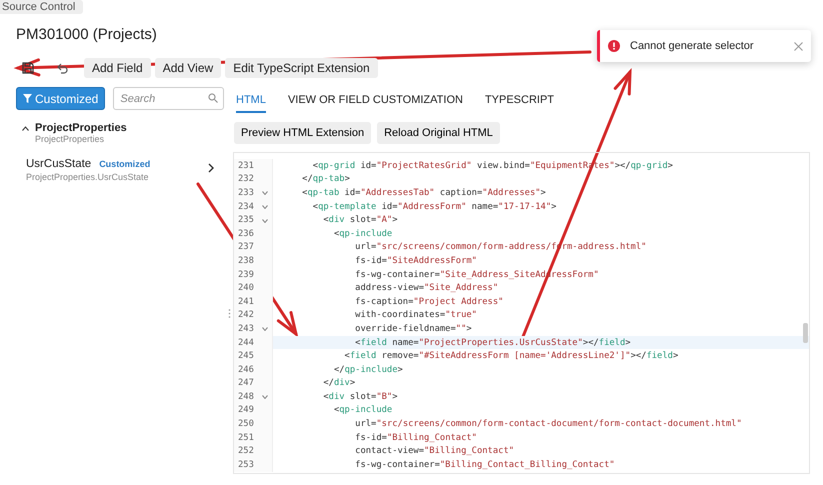 The image size is (823, 485). Describe the element at coordinates (246, 179) in the screenshot. I see `line-number: 232` at that location.